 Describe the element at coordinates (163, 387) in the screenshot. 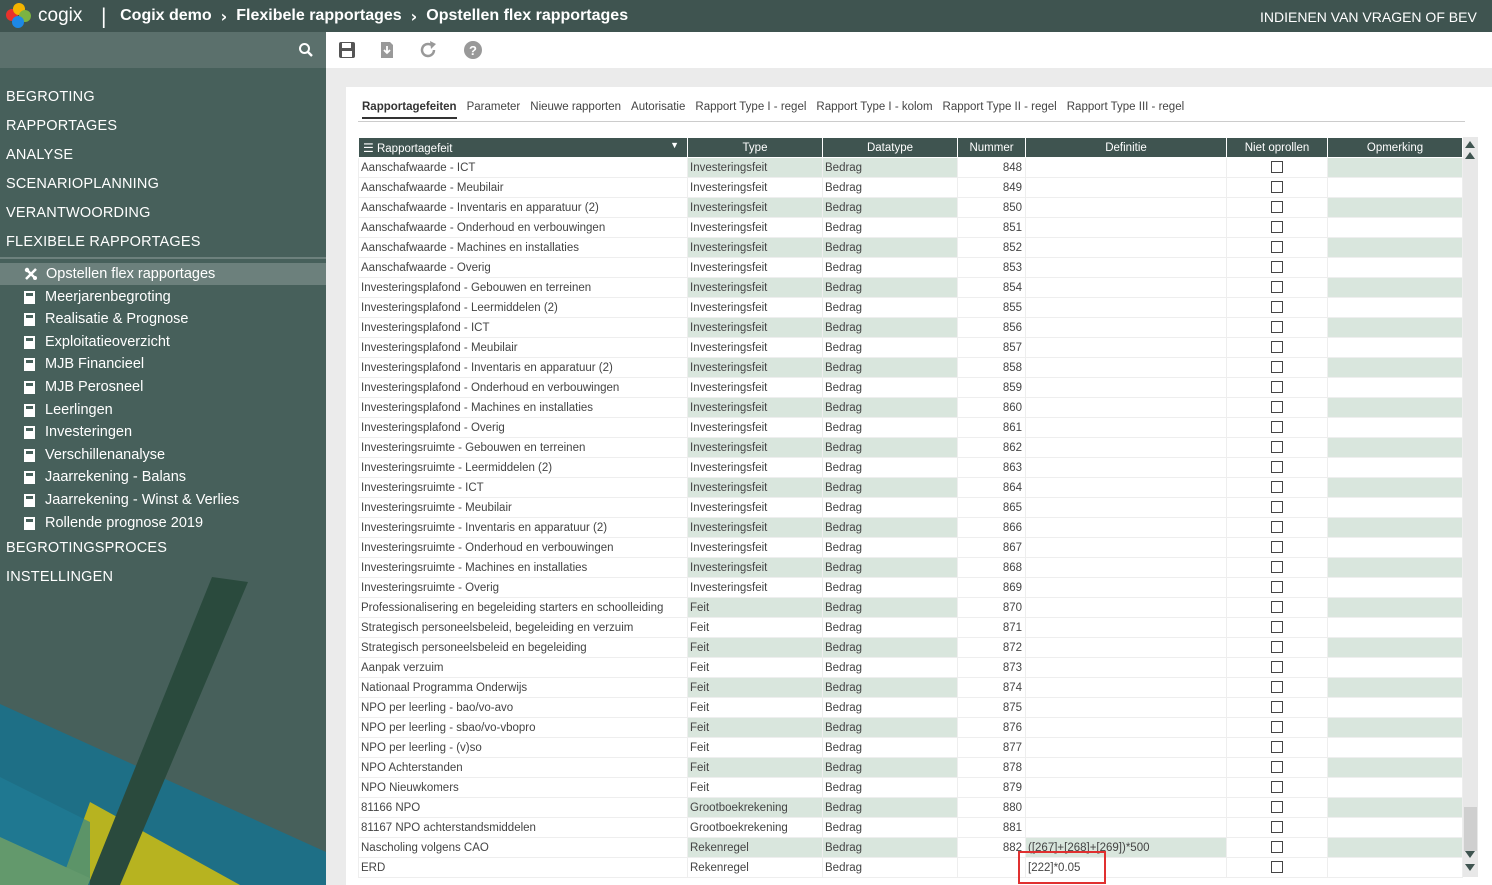

I see `sidebar-item-mjb-perosneel: MJB Perosneel` at that location.